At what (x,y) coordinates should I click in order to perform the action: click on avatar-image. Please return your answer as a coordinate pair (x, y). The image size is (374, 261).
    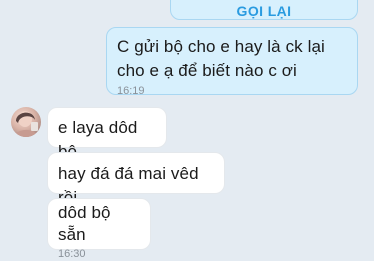
    Looking at the image, I should click on (26, 124).